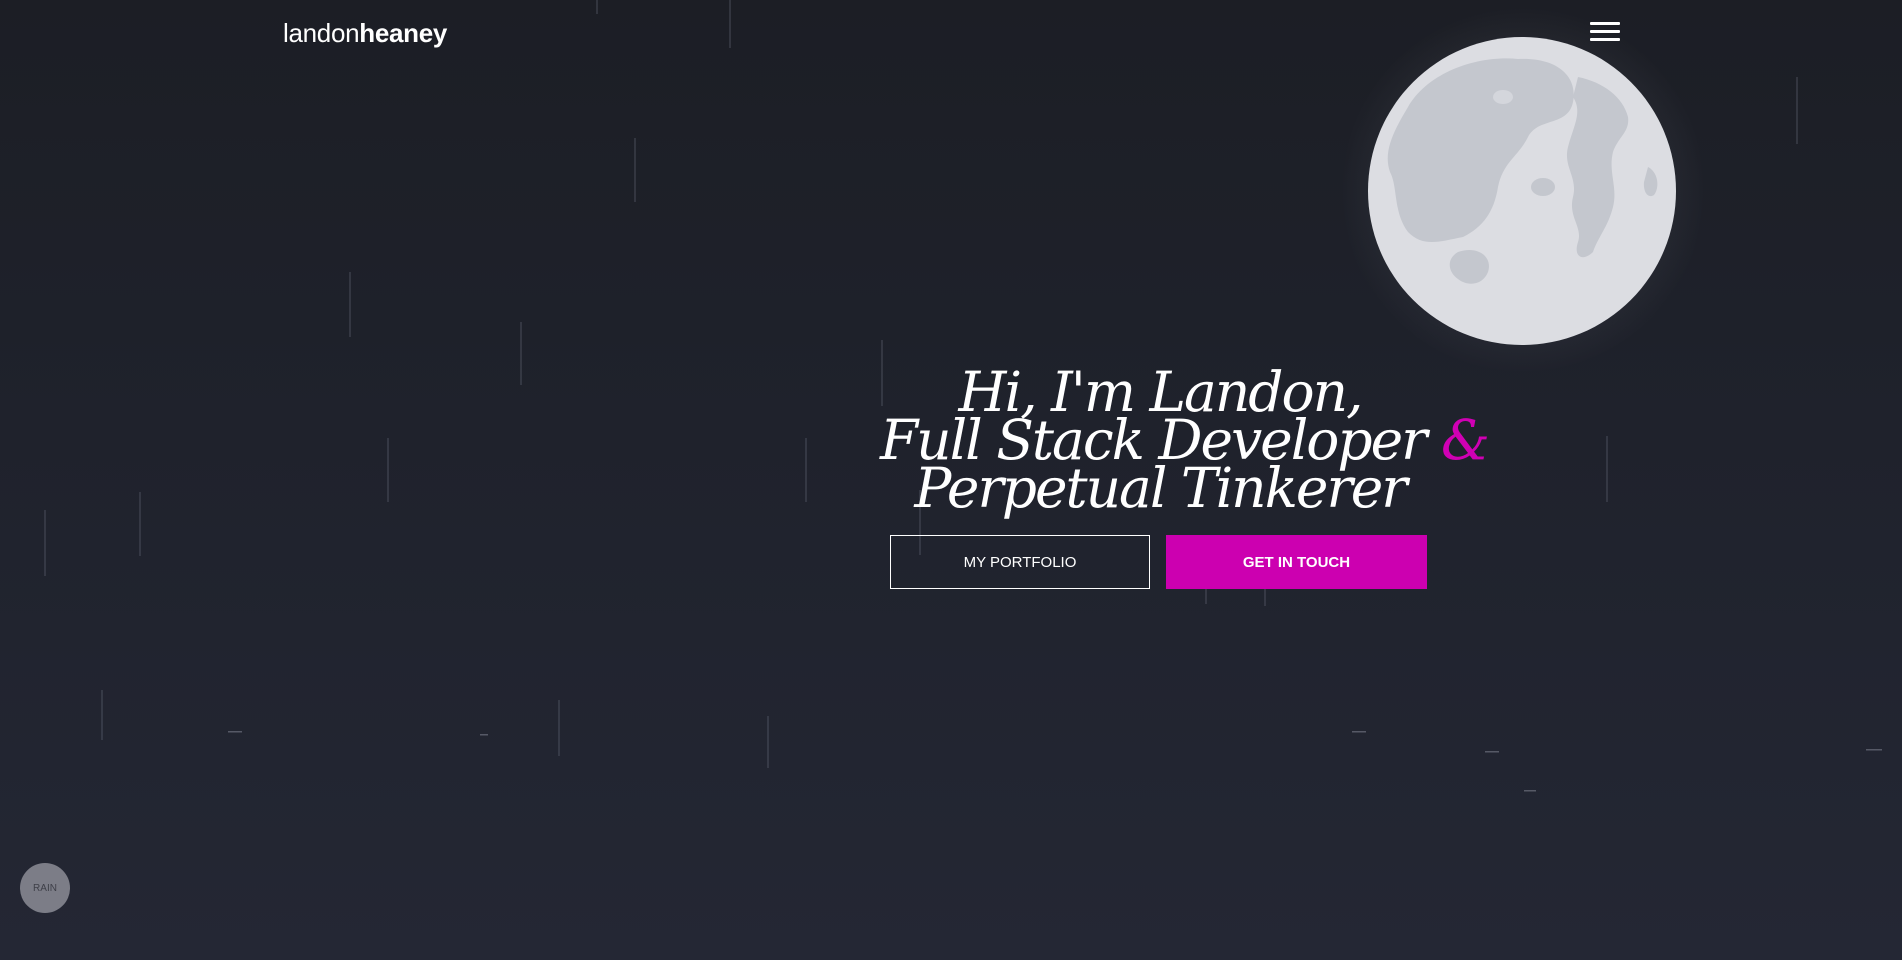 The width and height of the screenshot is (1902, 960). I want to click on logo-last-name: heaney, so click(403, 33).